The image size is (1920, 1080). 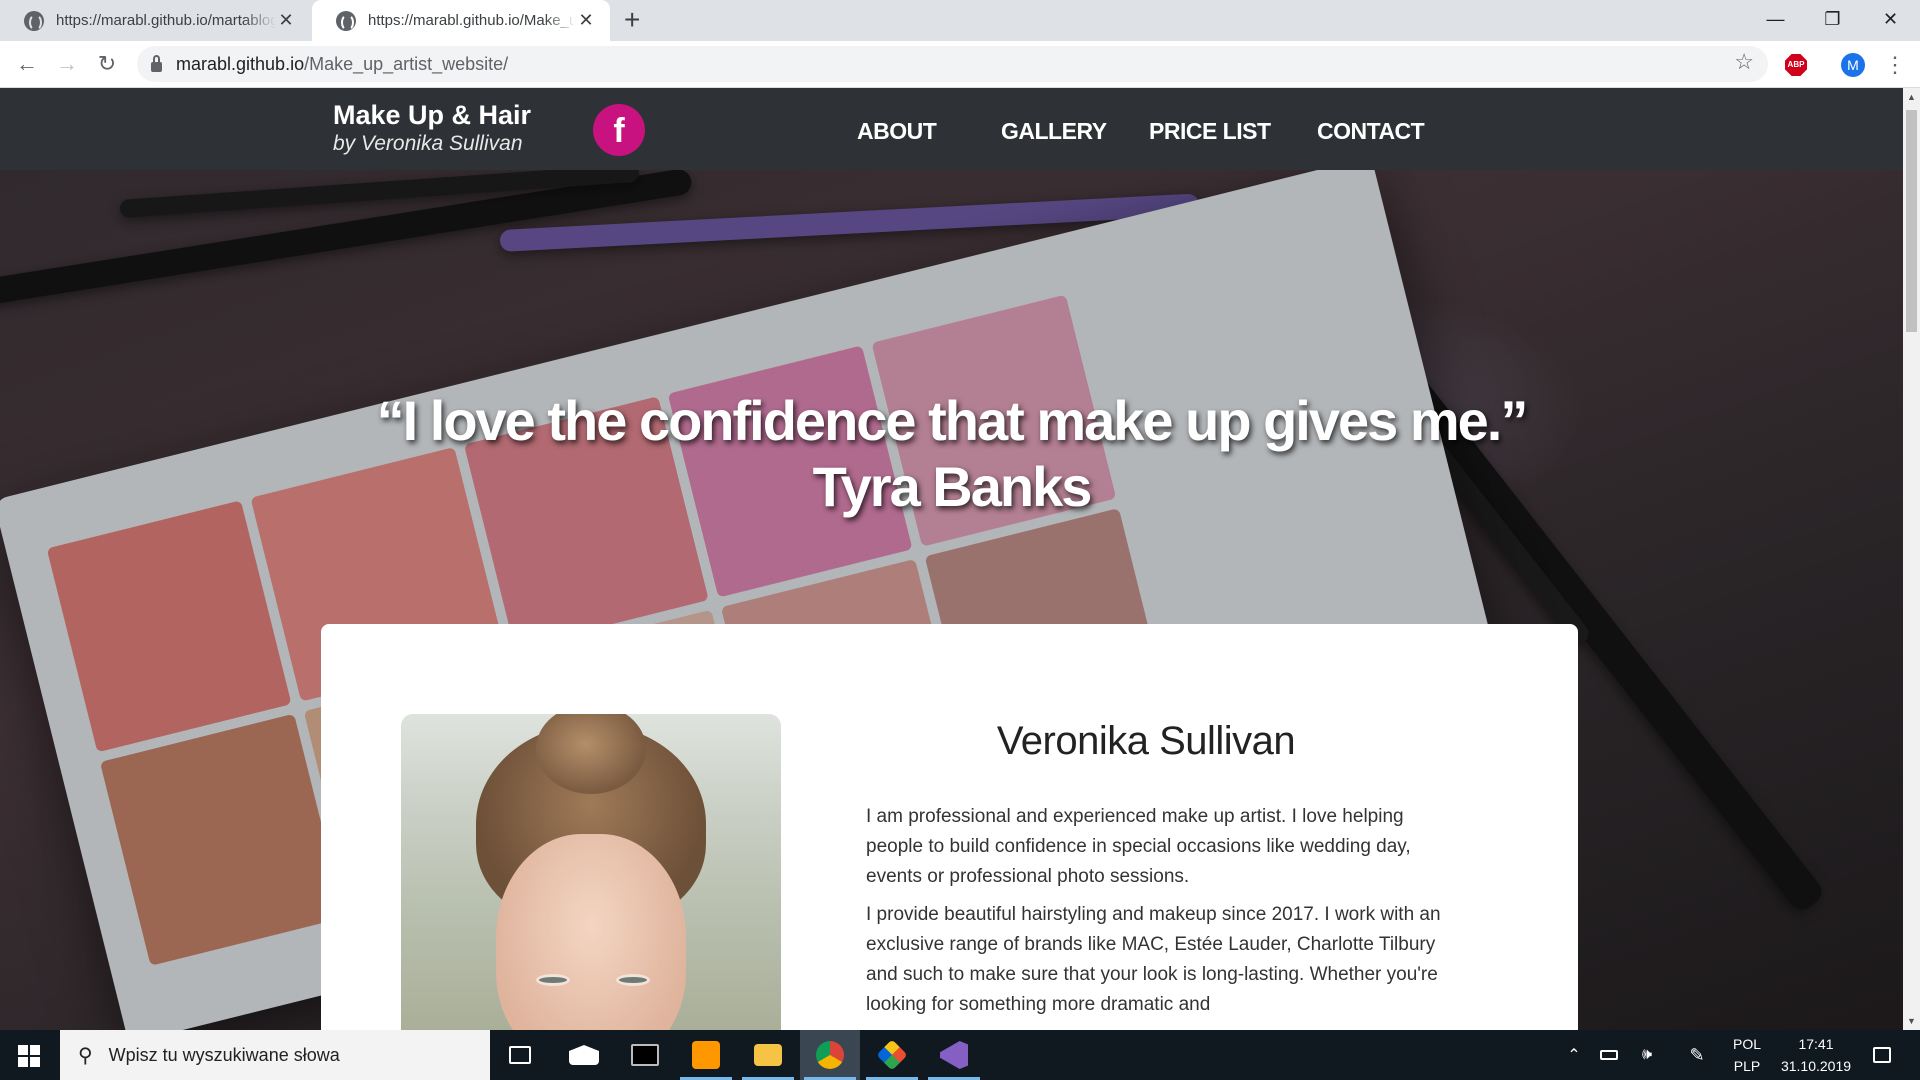 I want to click on scroll-down-icon: ▼, so click(x=1911, y=1021).